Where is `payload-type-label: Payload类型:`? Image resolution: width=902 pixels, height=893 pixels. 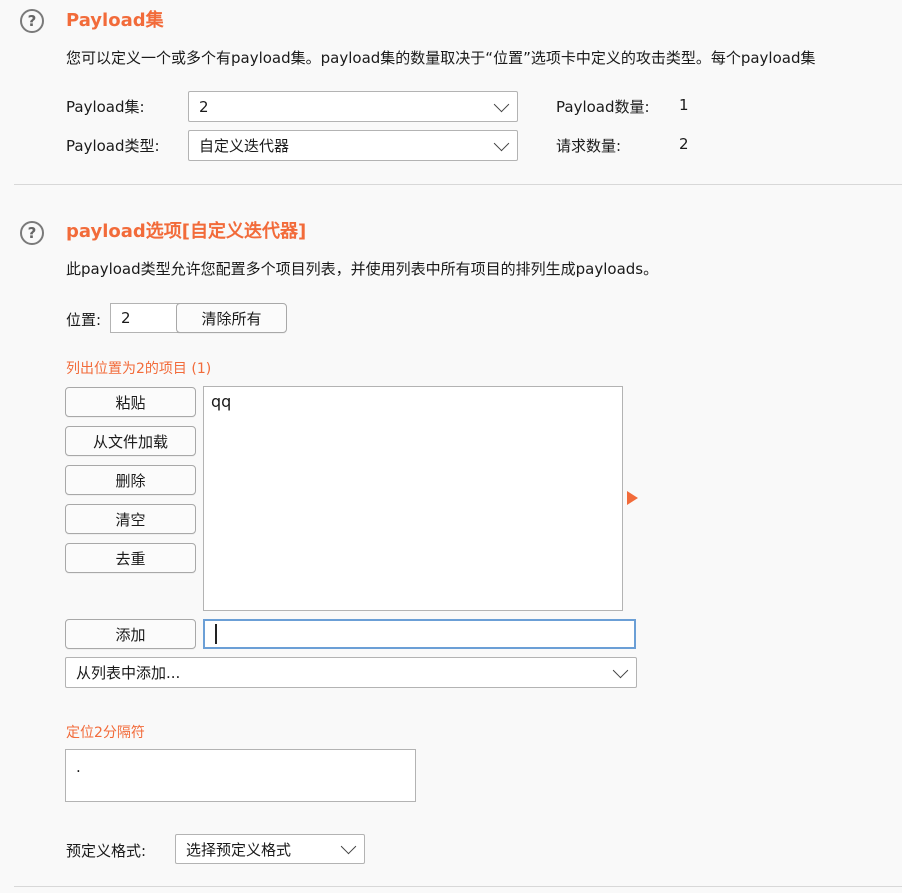 payload-type-label: Payload类型: is located at coordinates (113, 146).